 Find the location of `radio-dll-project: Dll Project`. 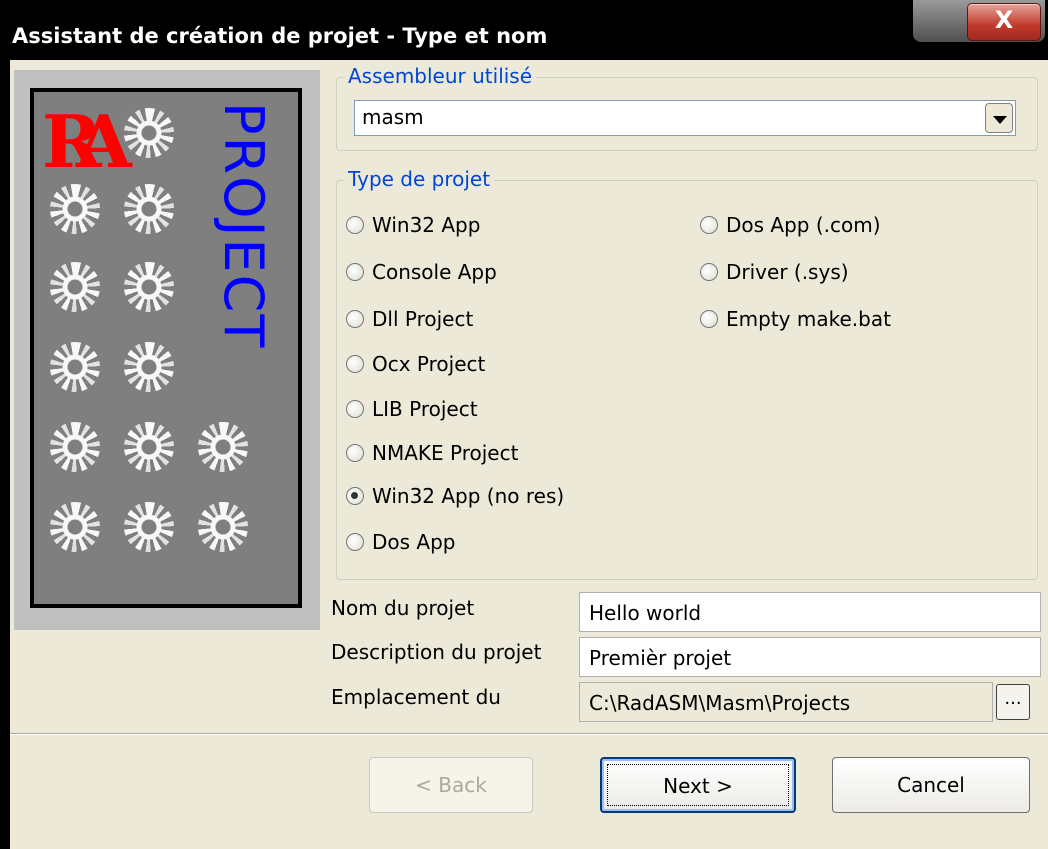

radio-dll-project: Dll Project is located at coordinates (409, 319).